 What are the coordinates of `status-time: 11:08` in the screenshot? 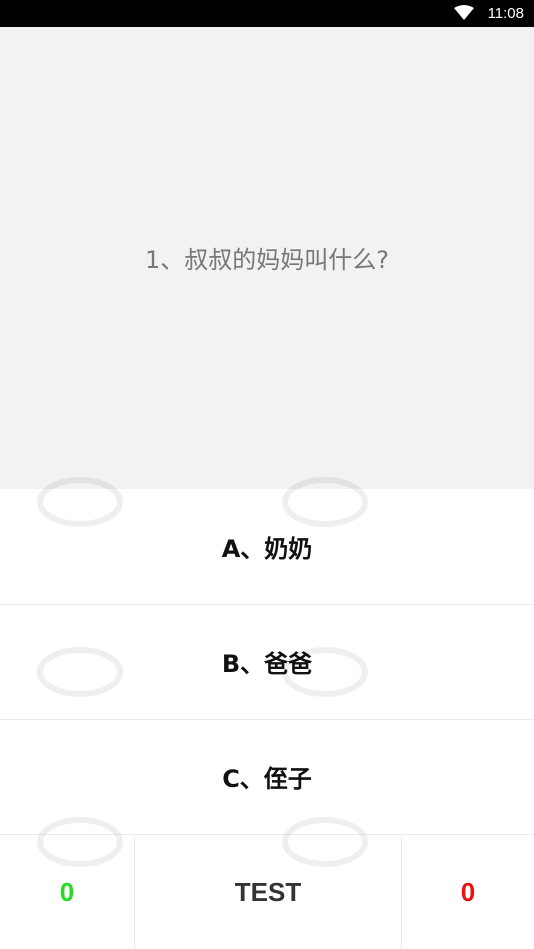 It's located at (505, 13).